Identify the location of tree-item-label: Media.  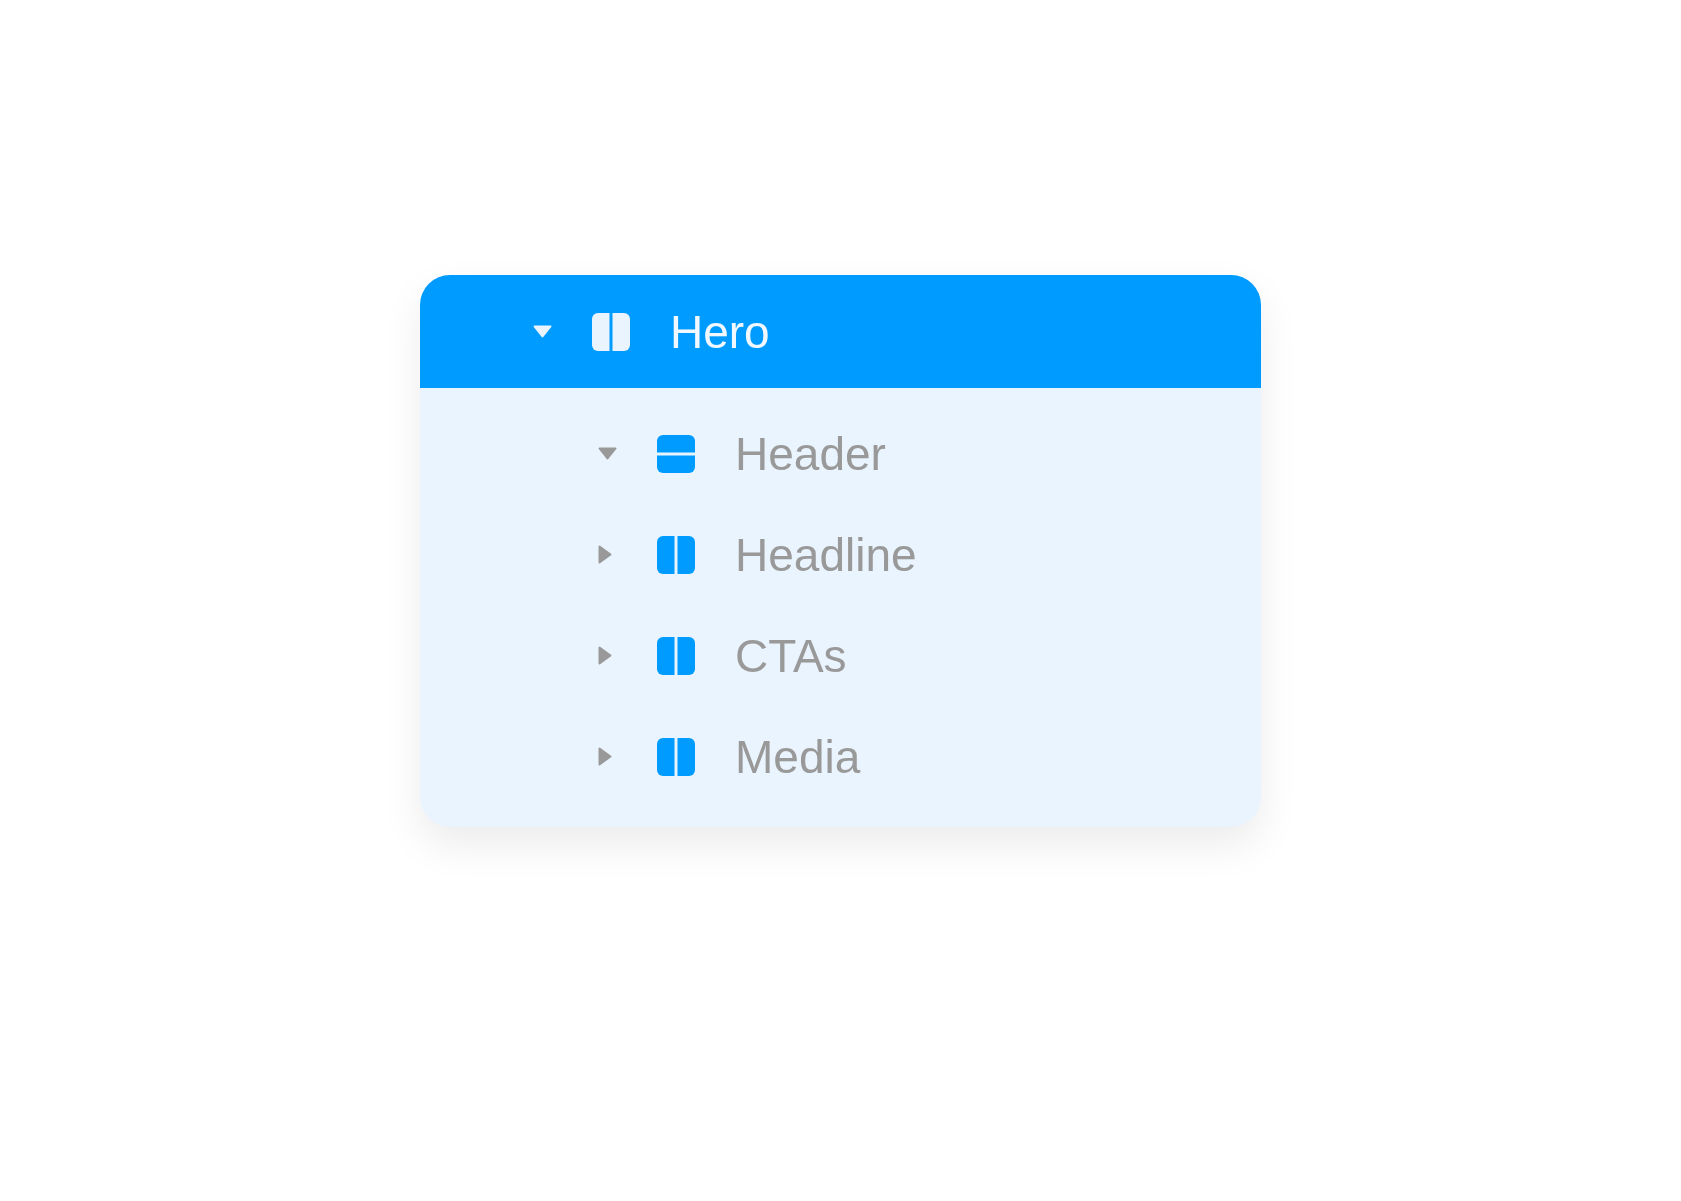
(798, 756).